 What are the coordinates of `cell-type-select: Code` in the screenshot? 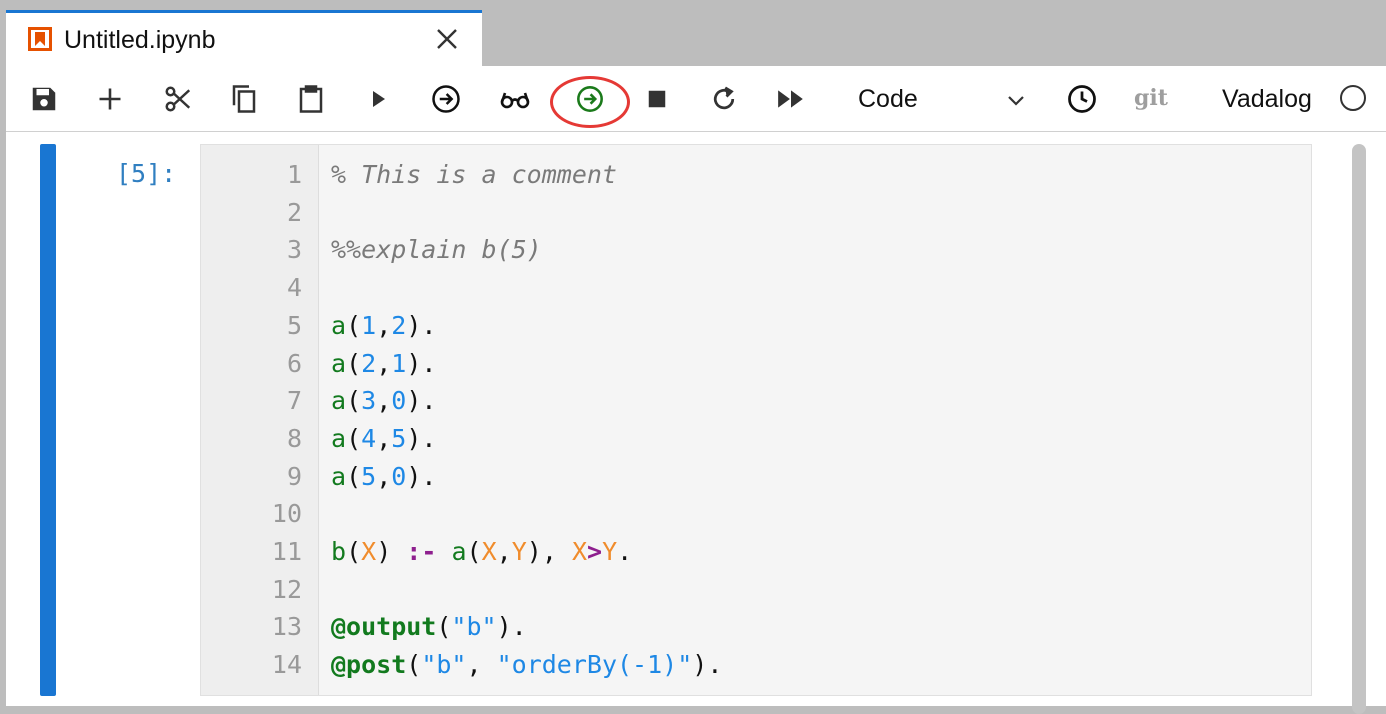 It's located at (888, 99).